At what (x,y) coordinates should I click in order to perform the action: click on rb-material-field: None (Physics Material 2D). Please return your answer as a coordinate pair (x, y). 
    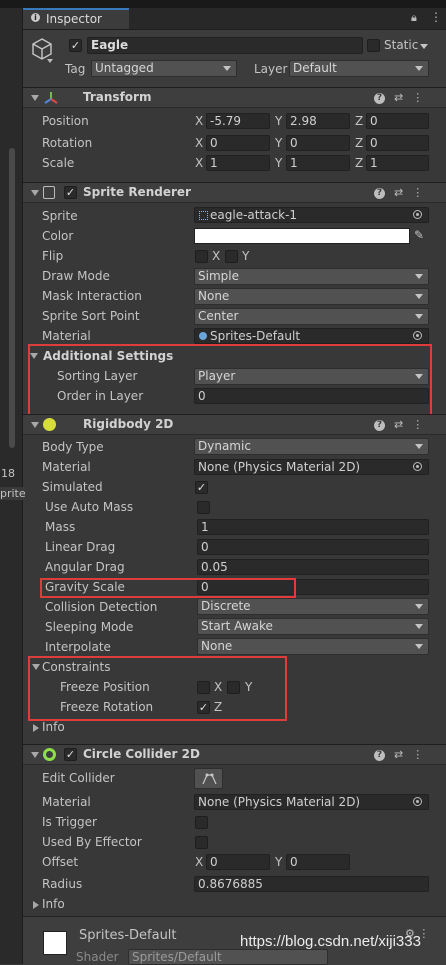
    Looking at the image, I should click on (311, 467).